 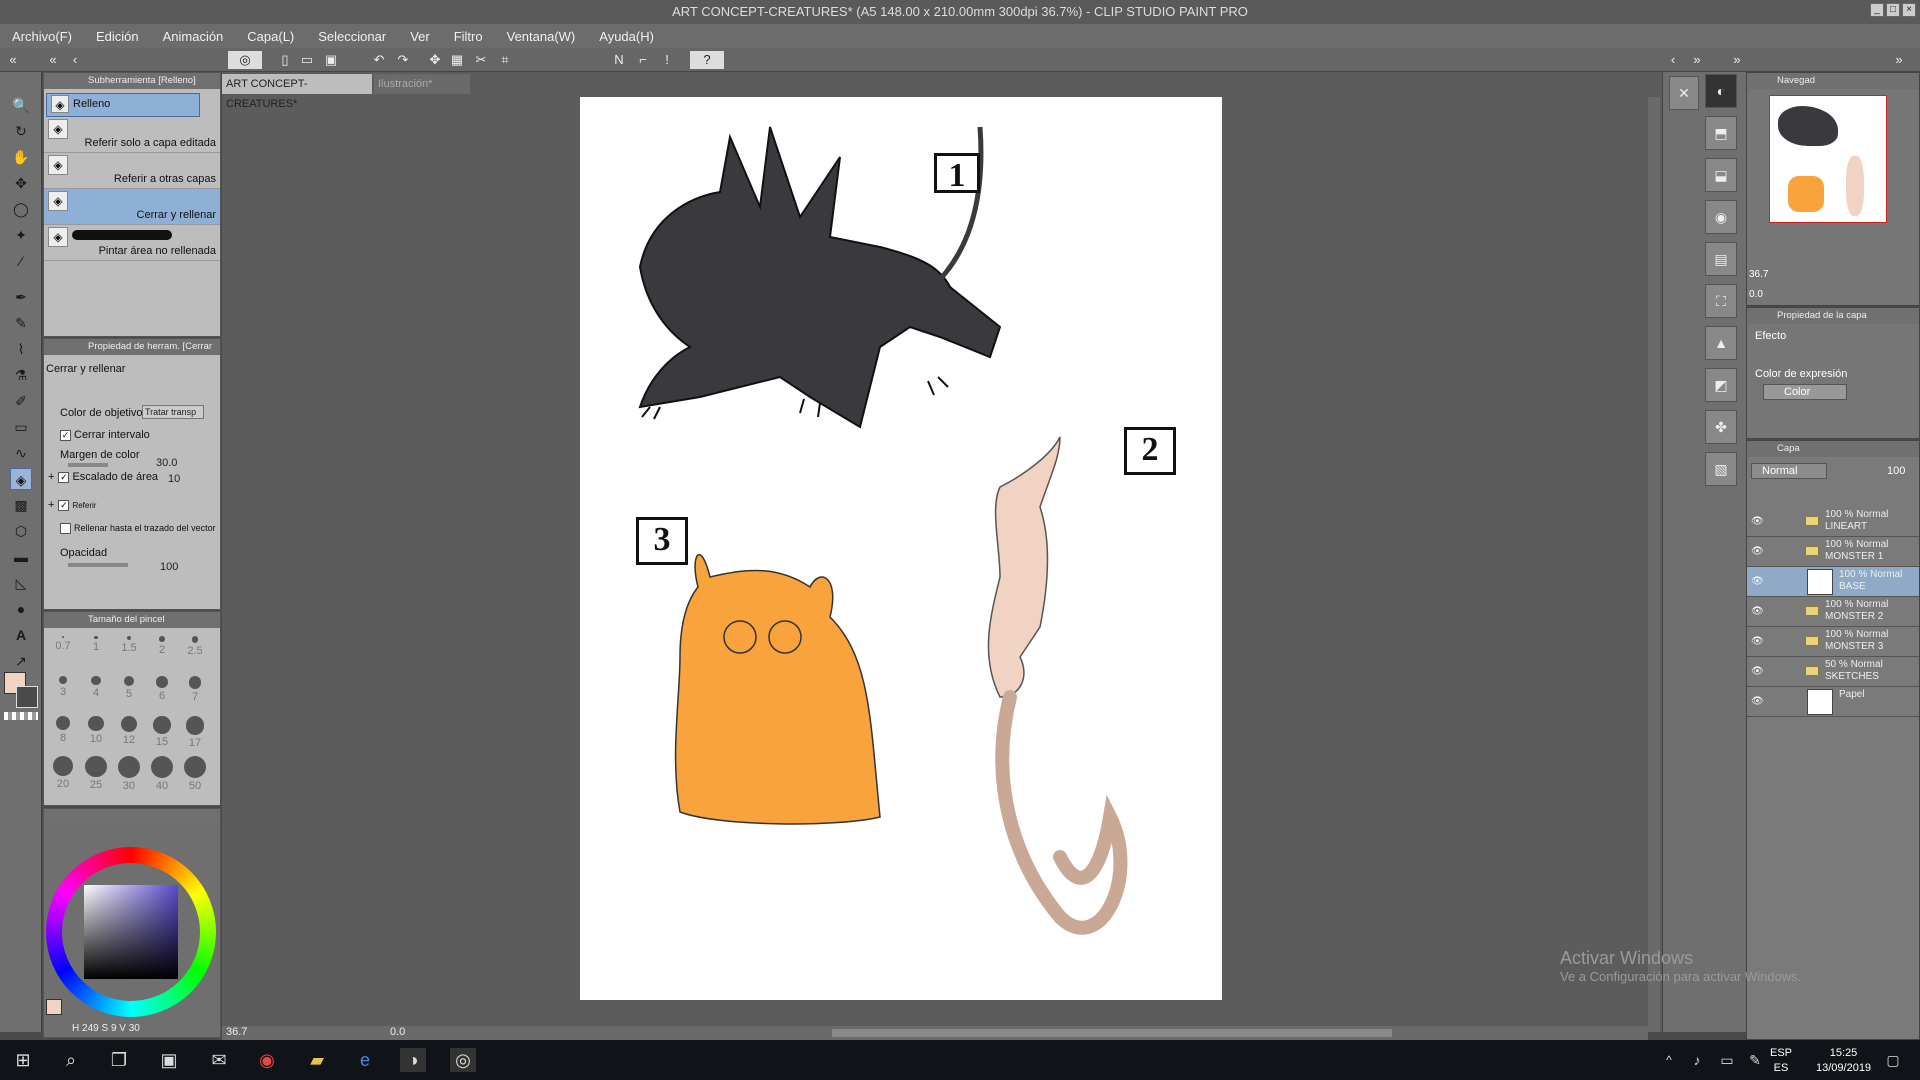 I want to click on maximize-button: □, so click(x=1893, y=10).